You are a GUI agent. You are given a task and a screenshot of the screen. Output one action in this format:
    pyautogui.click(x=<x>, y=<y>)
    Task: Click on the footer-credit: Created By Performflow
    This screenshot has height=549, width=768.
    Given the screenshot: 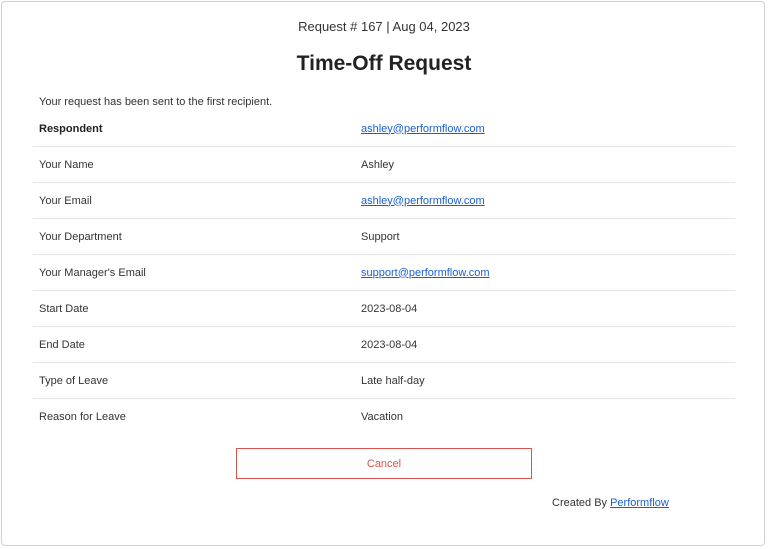 What is the action you would take?
    pyautogui.click(x=610, y=503)
    